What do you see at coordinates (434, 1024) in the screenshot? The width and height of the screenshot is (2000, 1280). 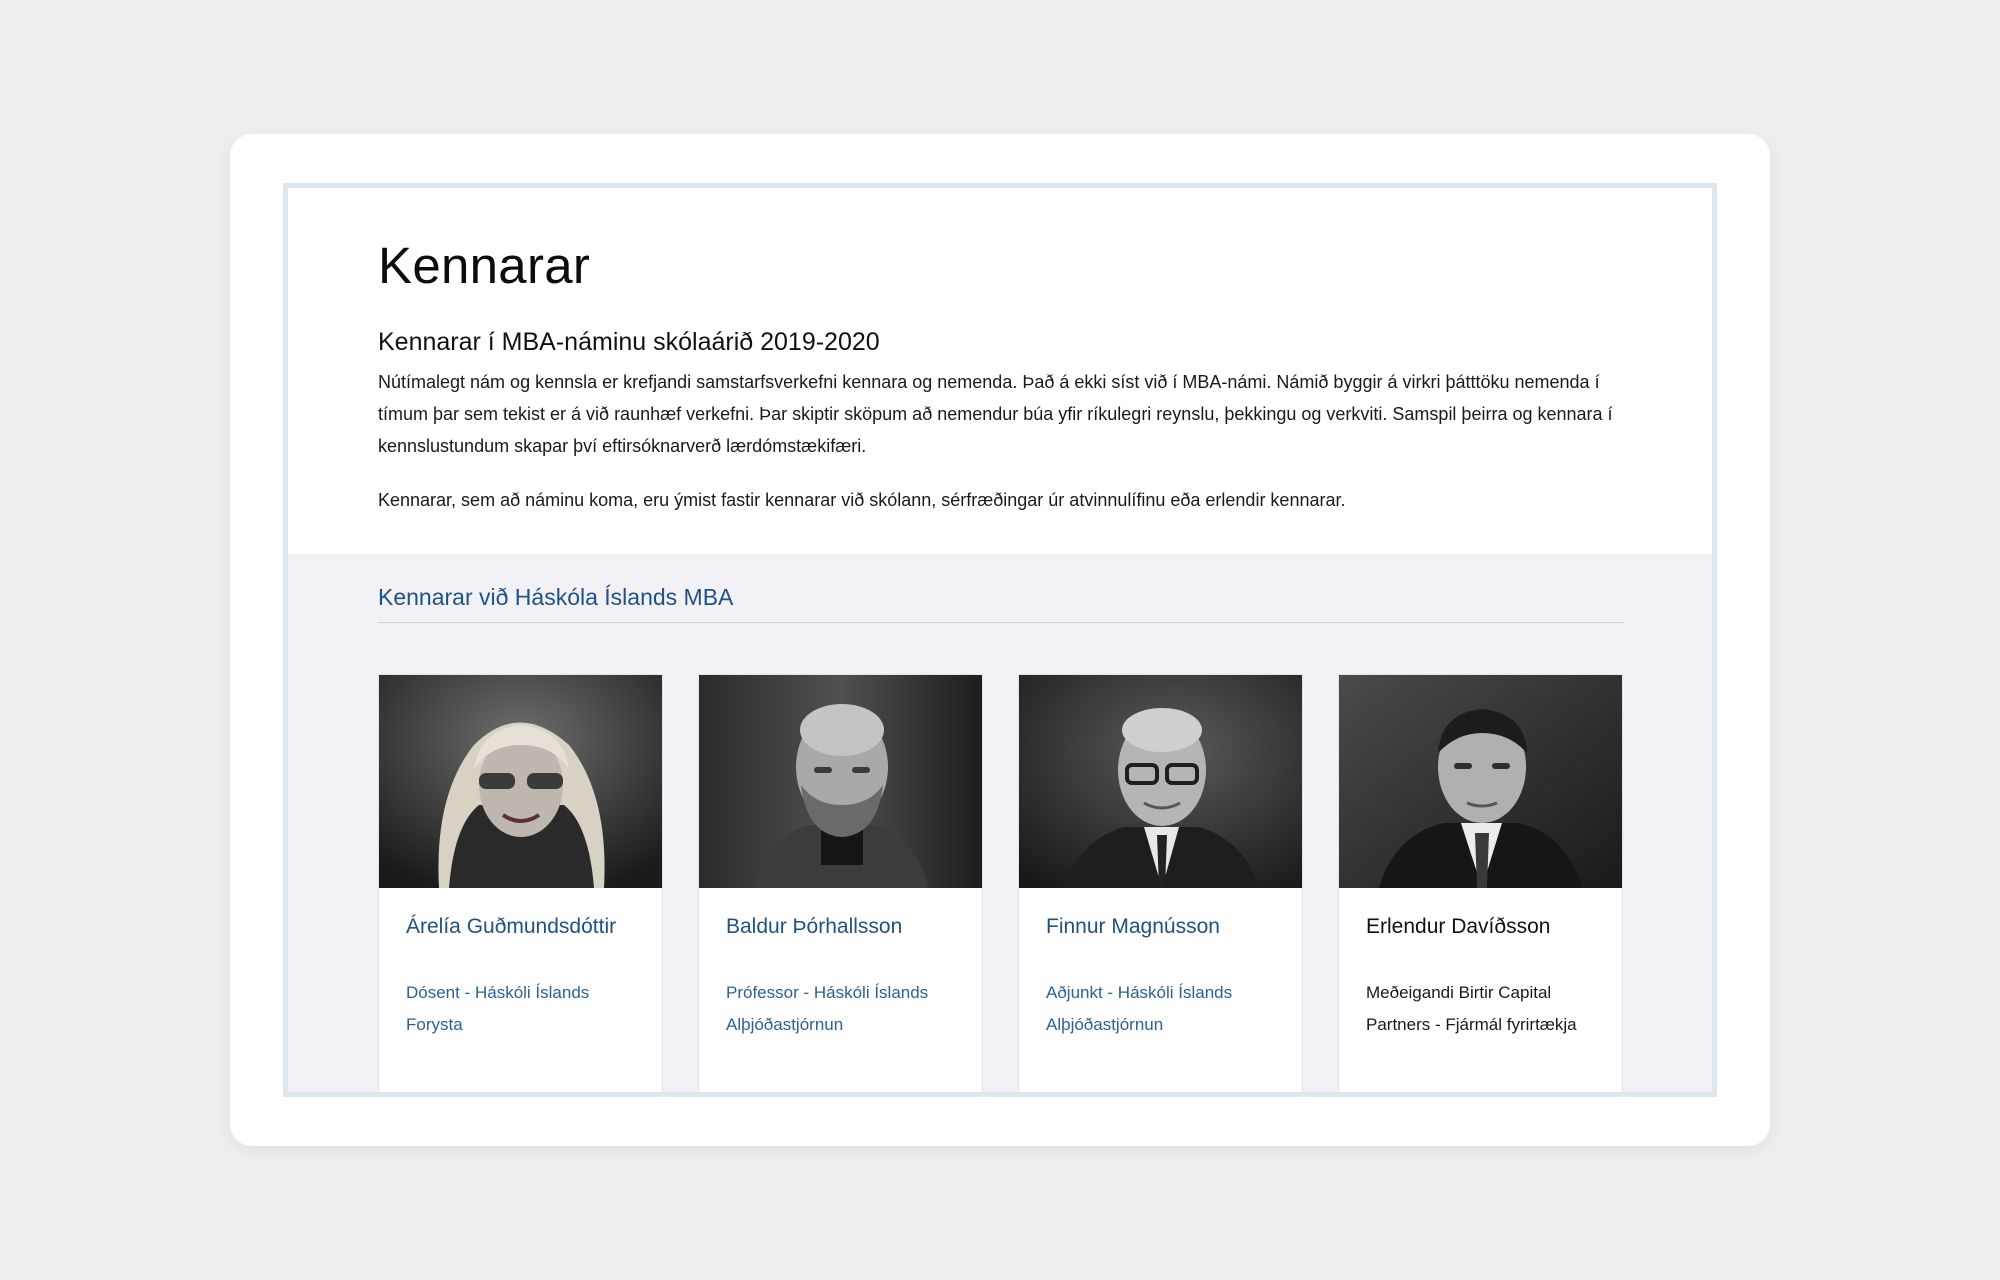 I see `faculty-role-line: Forysta` at bounding box center [434, 1024].